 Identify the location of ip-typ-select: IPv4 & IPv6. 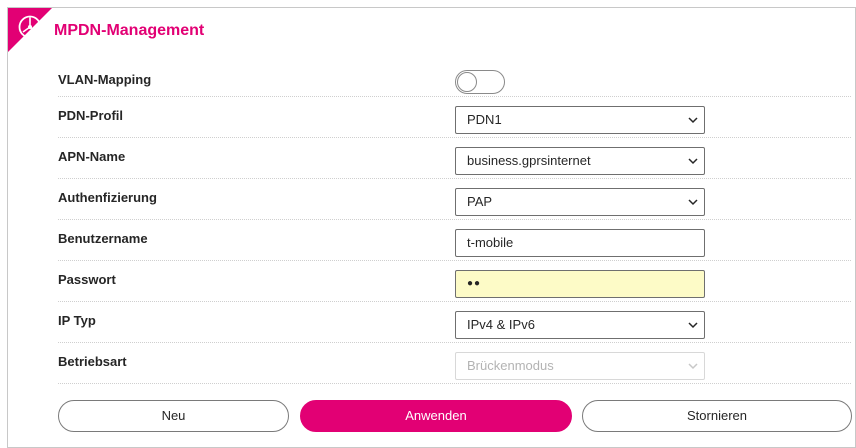
(580, 325).